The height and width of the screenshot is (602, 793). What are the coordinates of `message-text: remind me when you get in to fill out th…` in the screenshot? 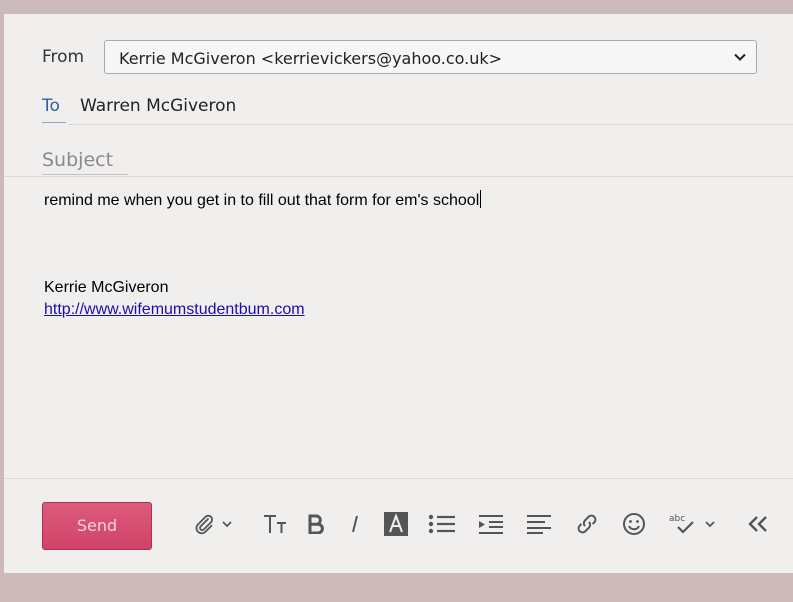 It's located at (262, 200).